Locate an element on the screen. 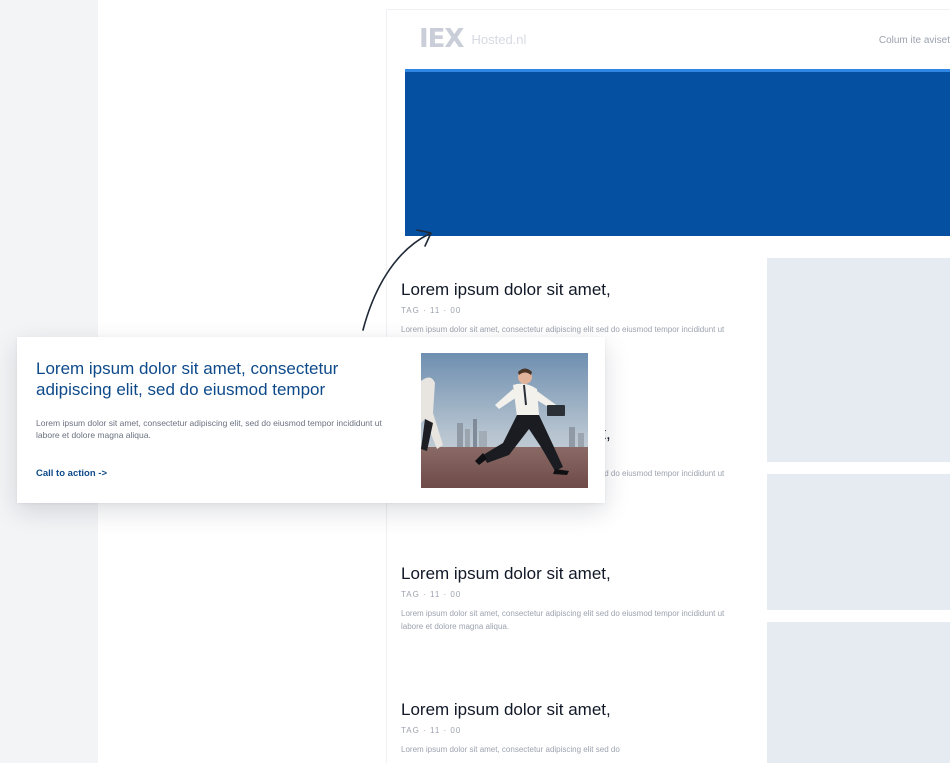 The image size is (950, 763). call-to-action-link: Call to action -> is located at coordinates (71, 473).